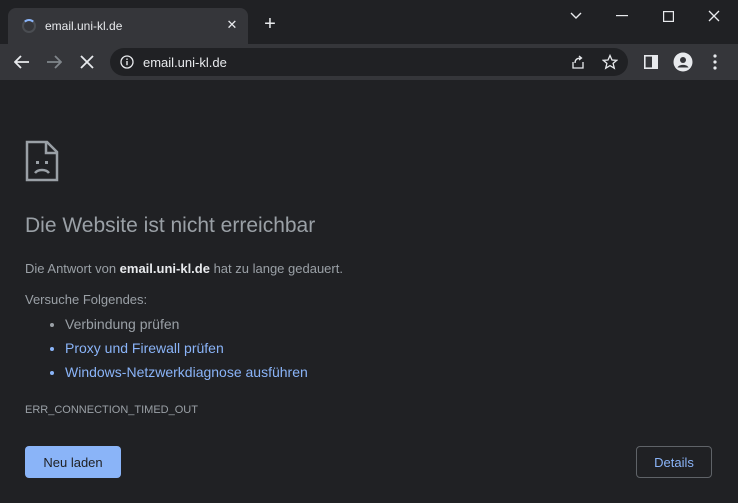 This screenshot has width=738, height=503. I want to click on desc-prefix: Die Antwort von, so click(72, 268).